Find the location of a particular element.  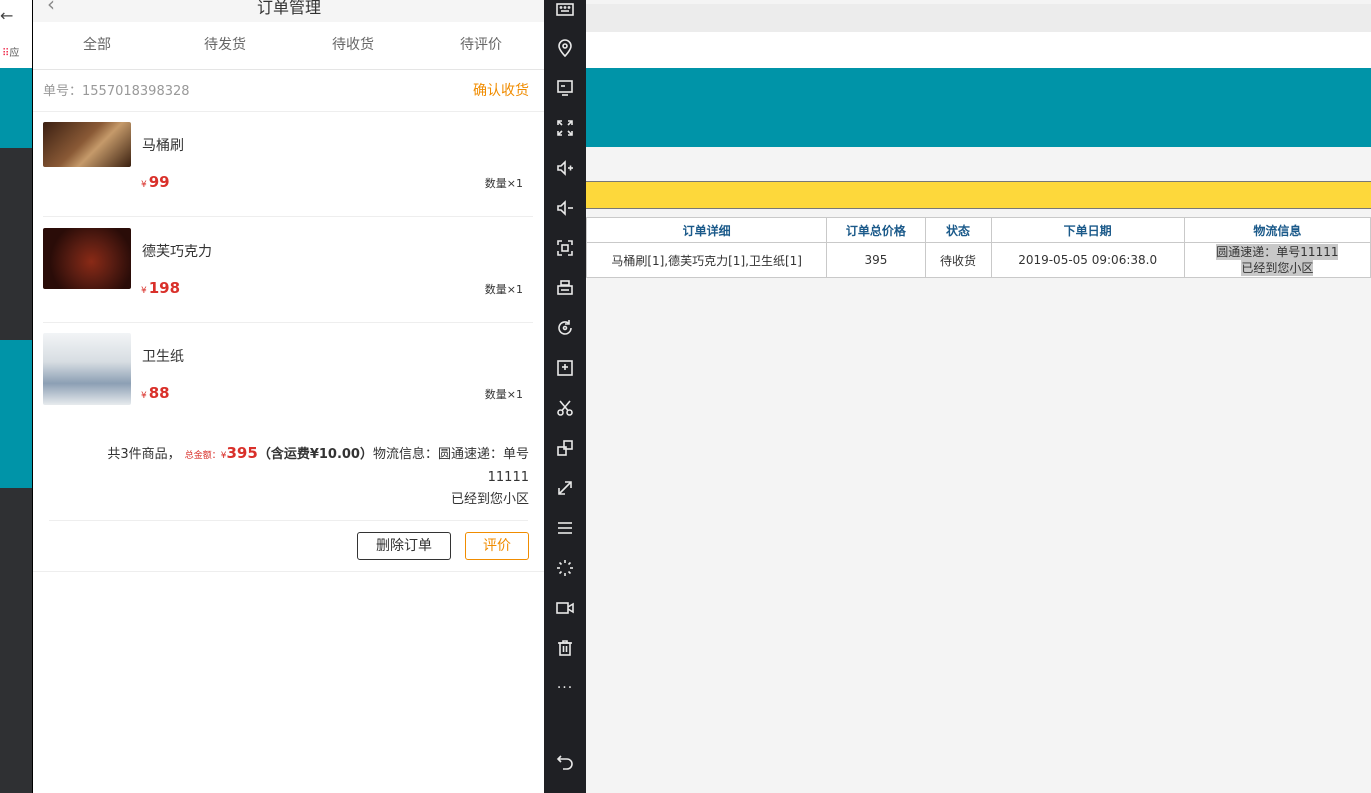

product-name: 马桶刷 is located at coordinates (163, 146).